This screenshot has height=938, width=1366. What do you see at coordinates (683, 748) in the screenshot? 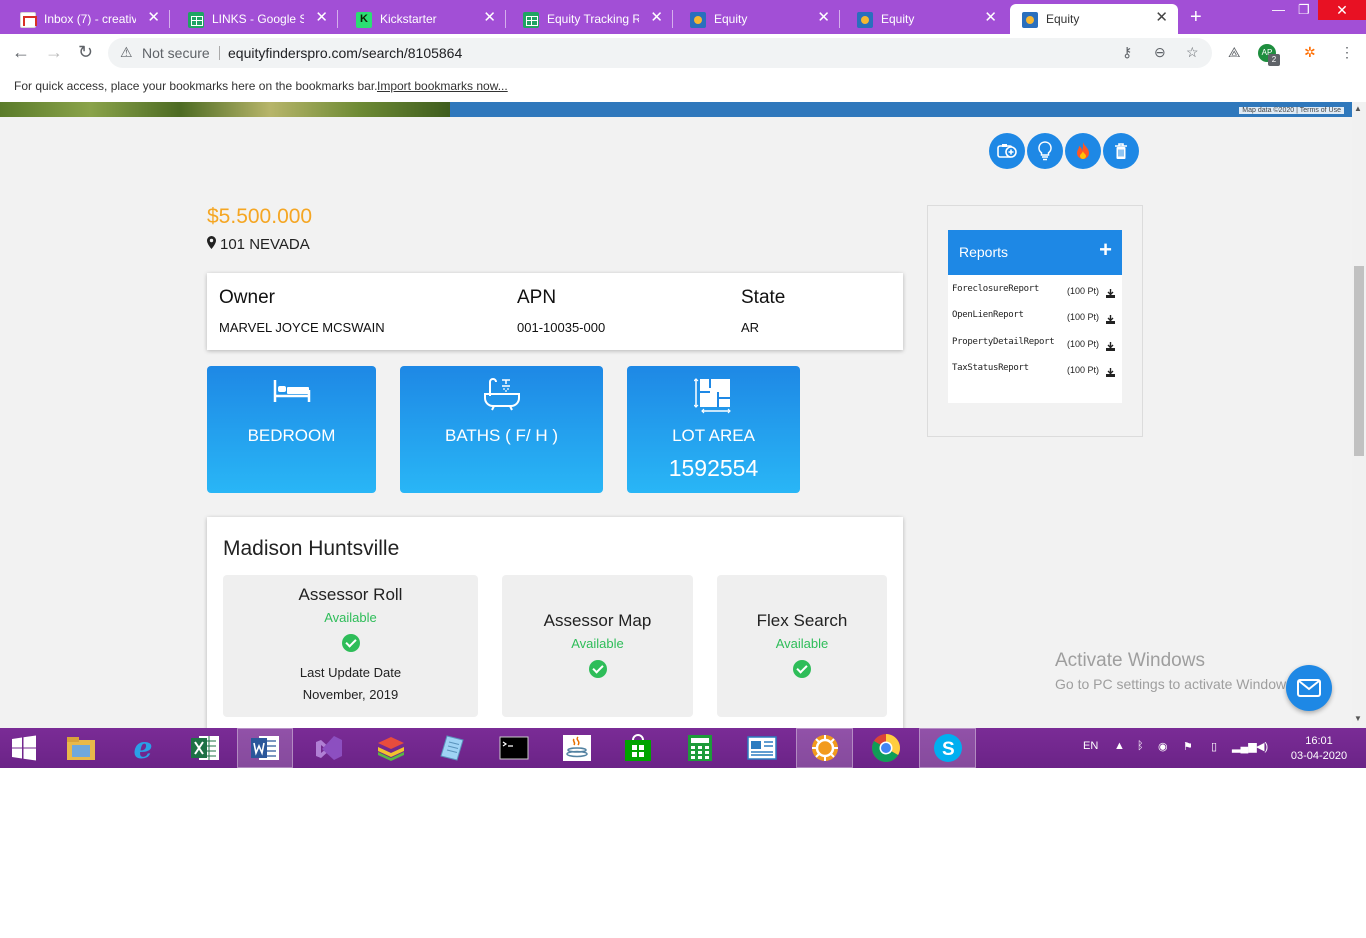
I see `windows-taskbar: e S EN ▲ ᛒ ◉ ⚑ ▯ ▂▄▆ ◀) 16:01 03-04-2020` at bounding box center [683, 748].